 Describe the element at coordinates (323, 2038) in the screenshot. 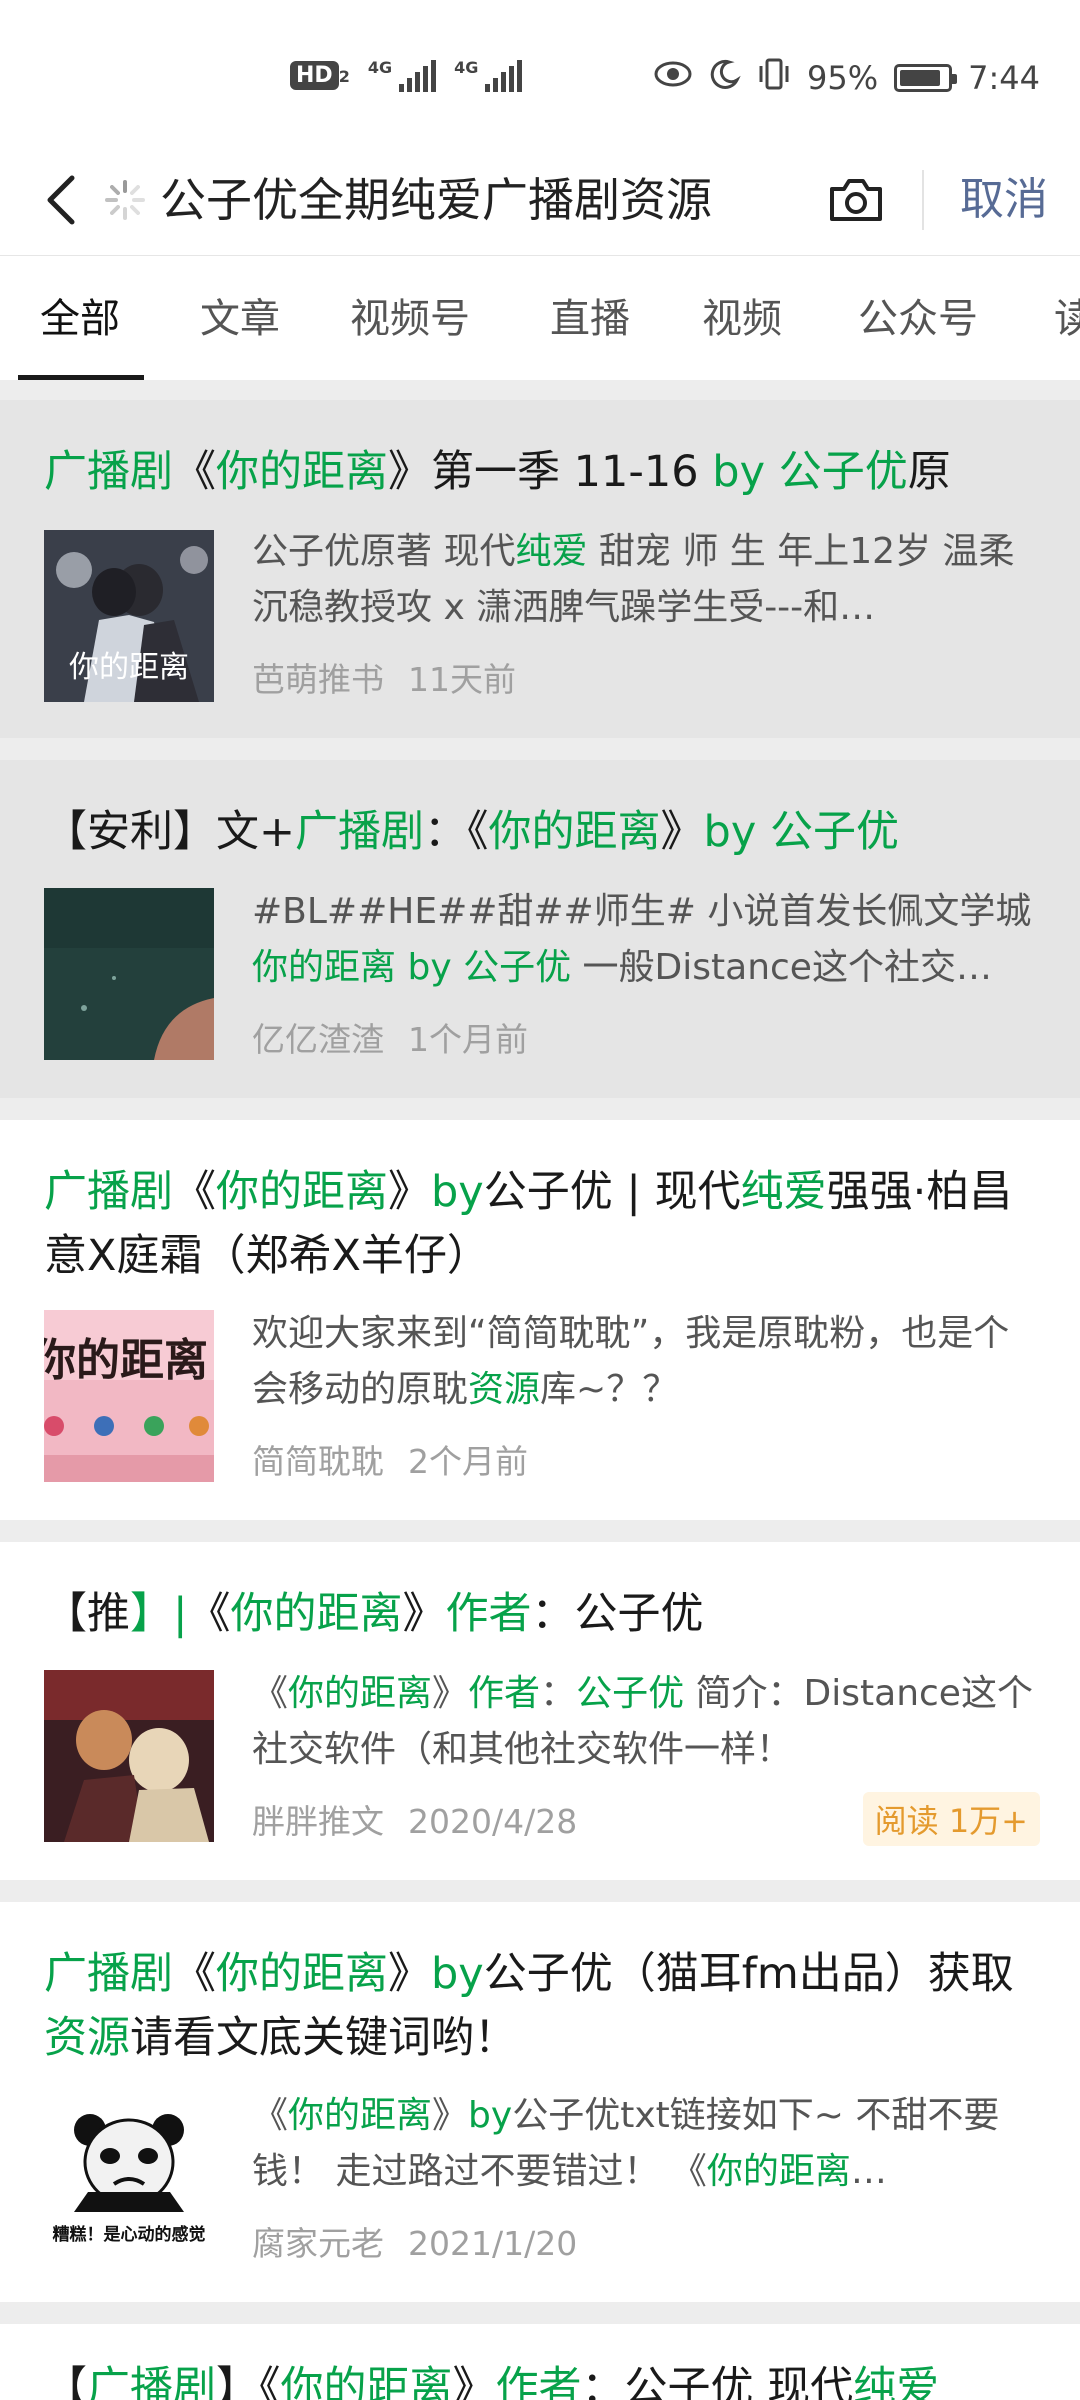

I see `text-segment: 请看文底关键词哟！` at that location.